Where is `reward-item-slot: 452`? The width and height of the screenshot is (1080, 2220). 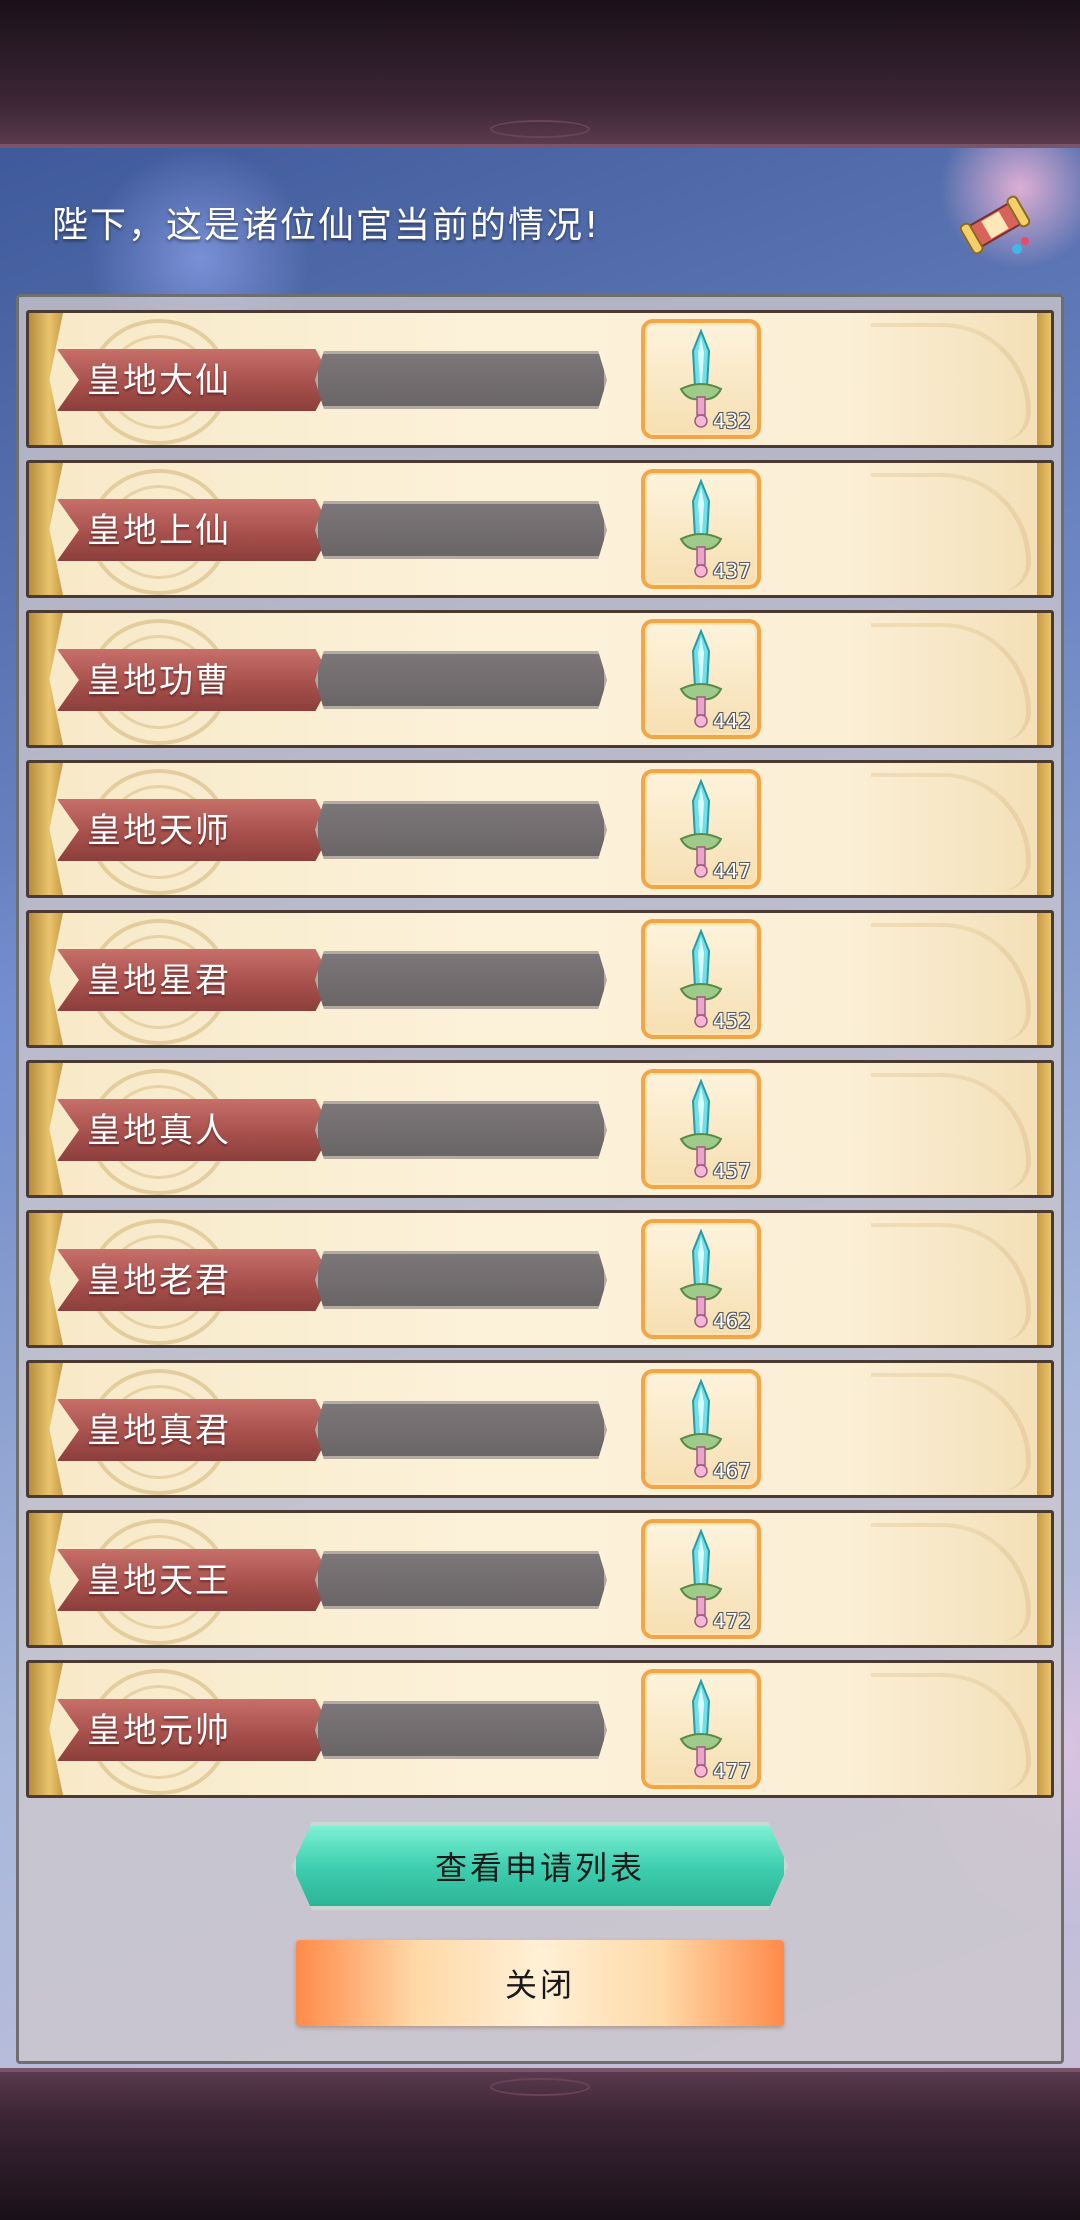 reward-item-slot: 452 is located at coordinates (701, 979).